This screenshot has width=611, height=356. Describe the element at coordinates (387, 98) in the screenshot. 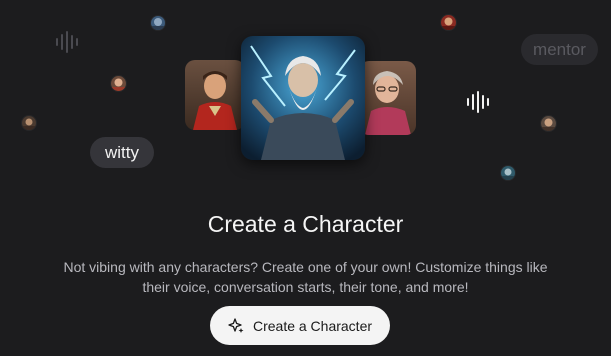

I see `character-portrait-right` at that location.